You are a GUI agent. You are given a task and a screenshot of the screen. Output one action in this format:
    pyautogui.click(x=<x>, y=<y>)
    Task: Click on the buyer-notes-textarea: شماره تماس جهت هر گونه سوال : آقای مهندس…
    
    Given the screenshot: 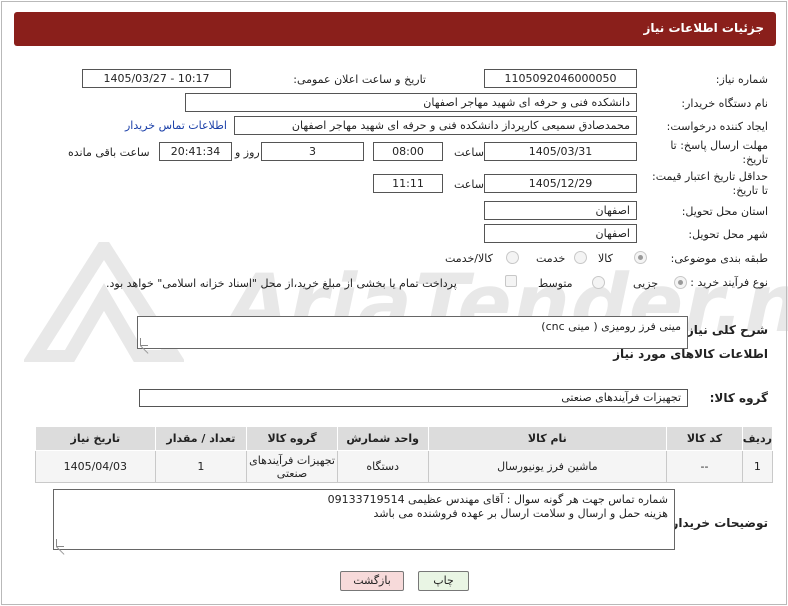 What is the action you would take?
    pyautogui.click(x=364, y=519)
    